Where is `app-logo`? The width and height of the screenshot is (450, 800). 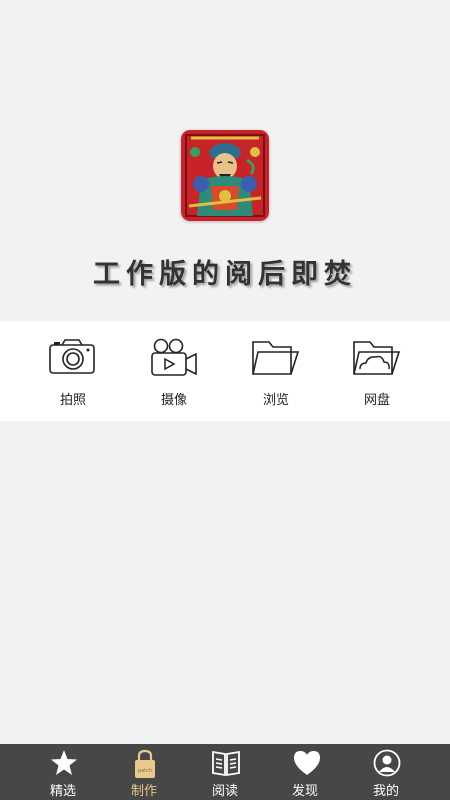
app-logo is located at coordinates (225, 175).